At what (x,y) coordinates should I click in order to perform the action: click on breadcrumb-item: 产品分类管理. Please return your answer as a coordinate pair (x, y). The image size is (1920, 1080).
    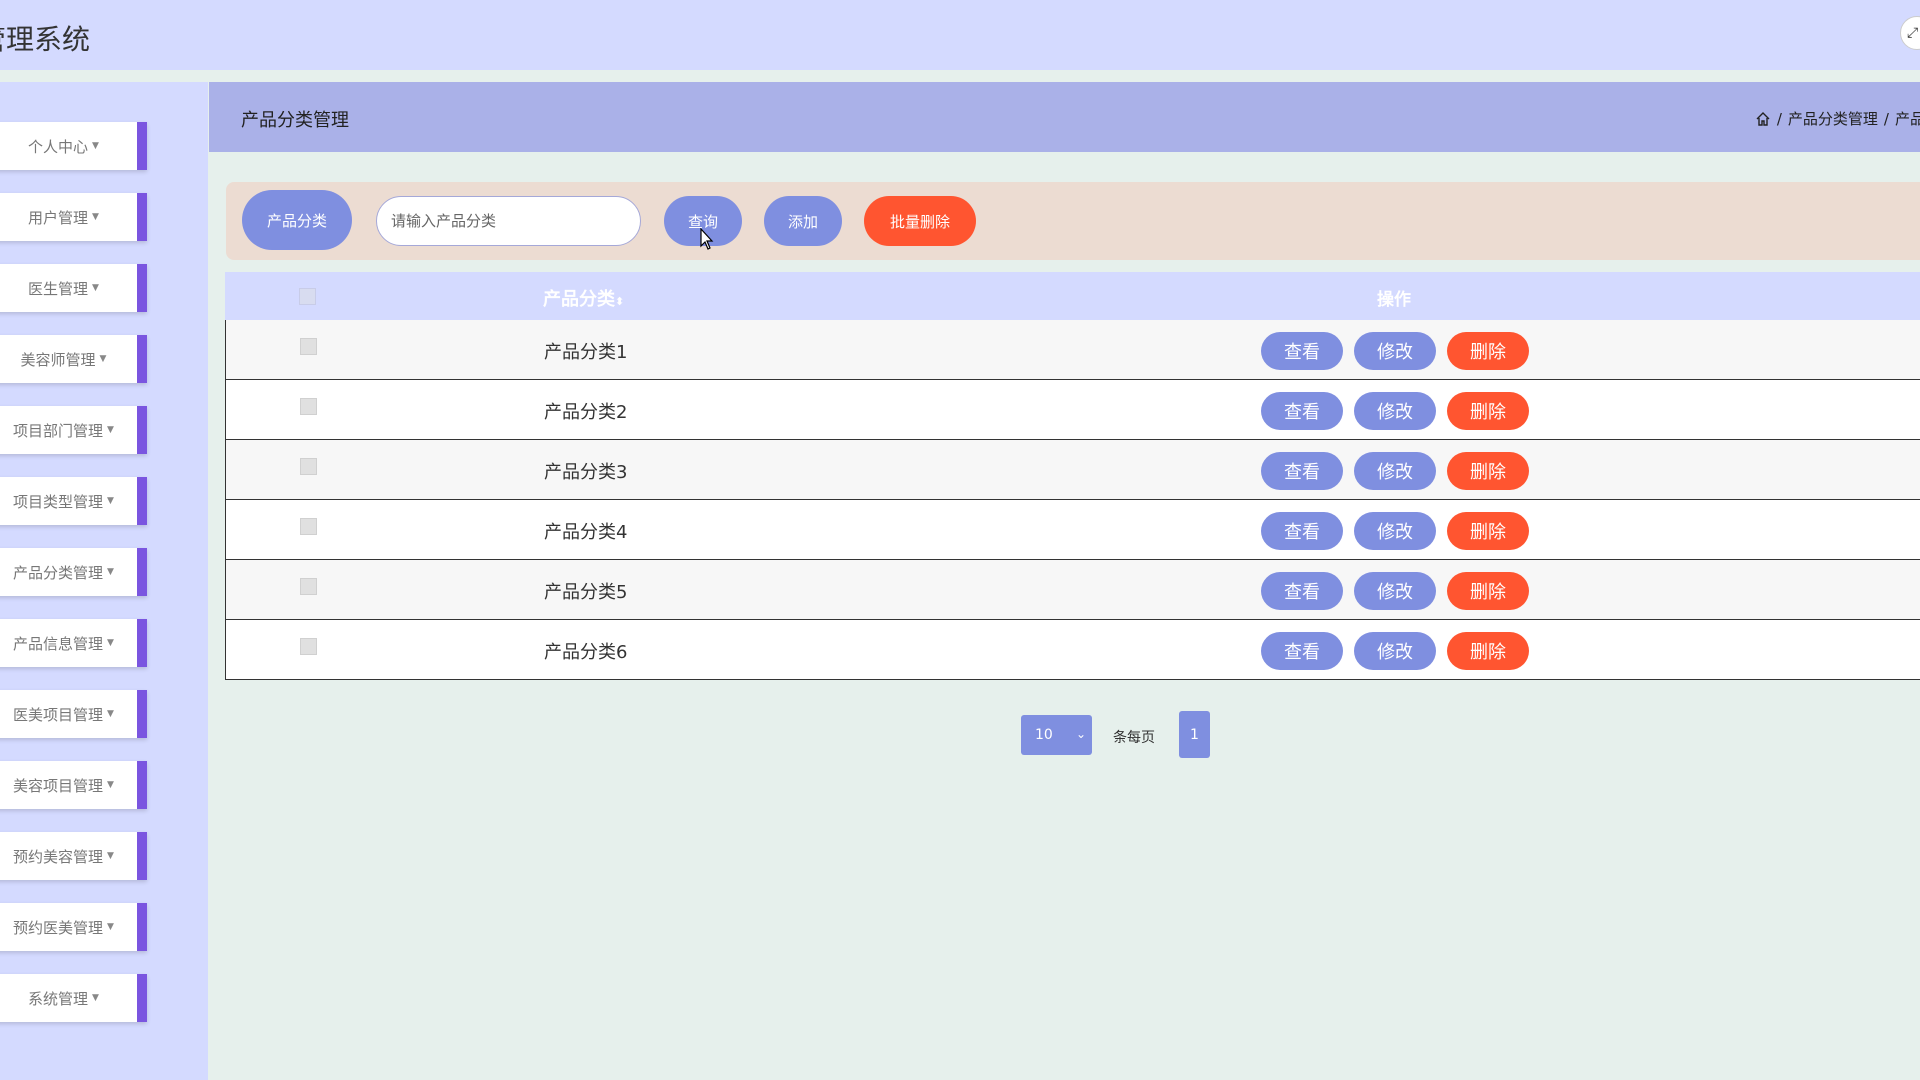
    Looking at the image, I should click on (1833, 118).